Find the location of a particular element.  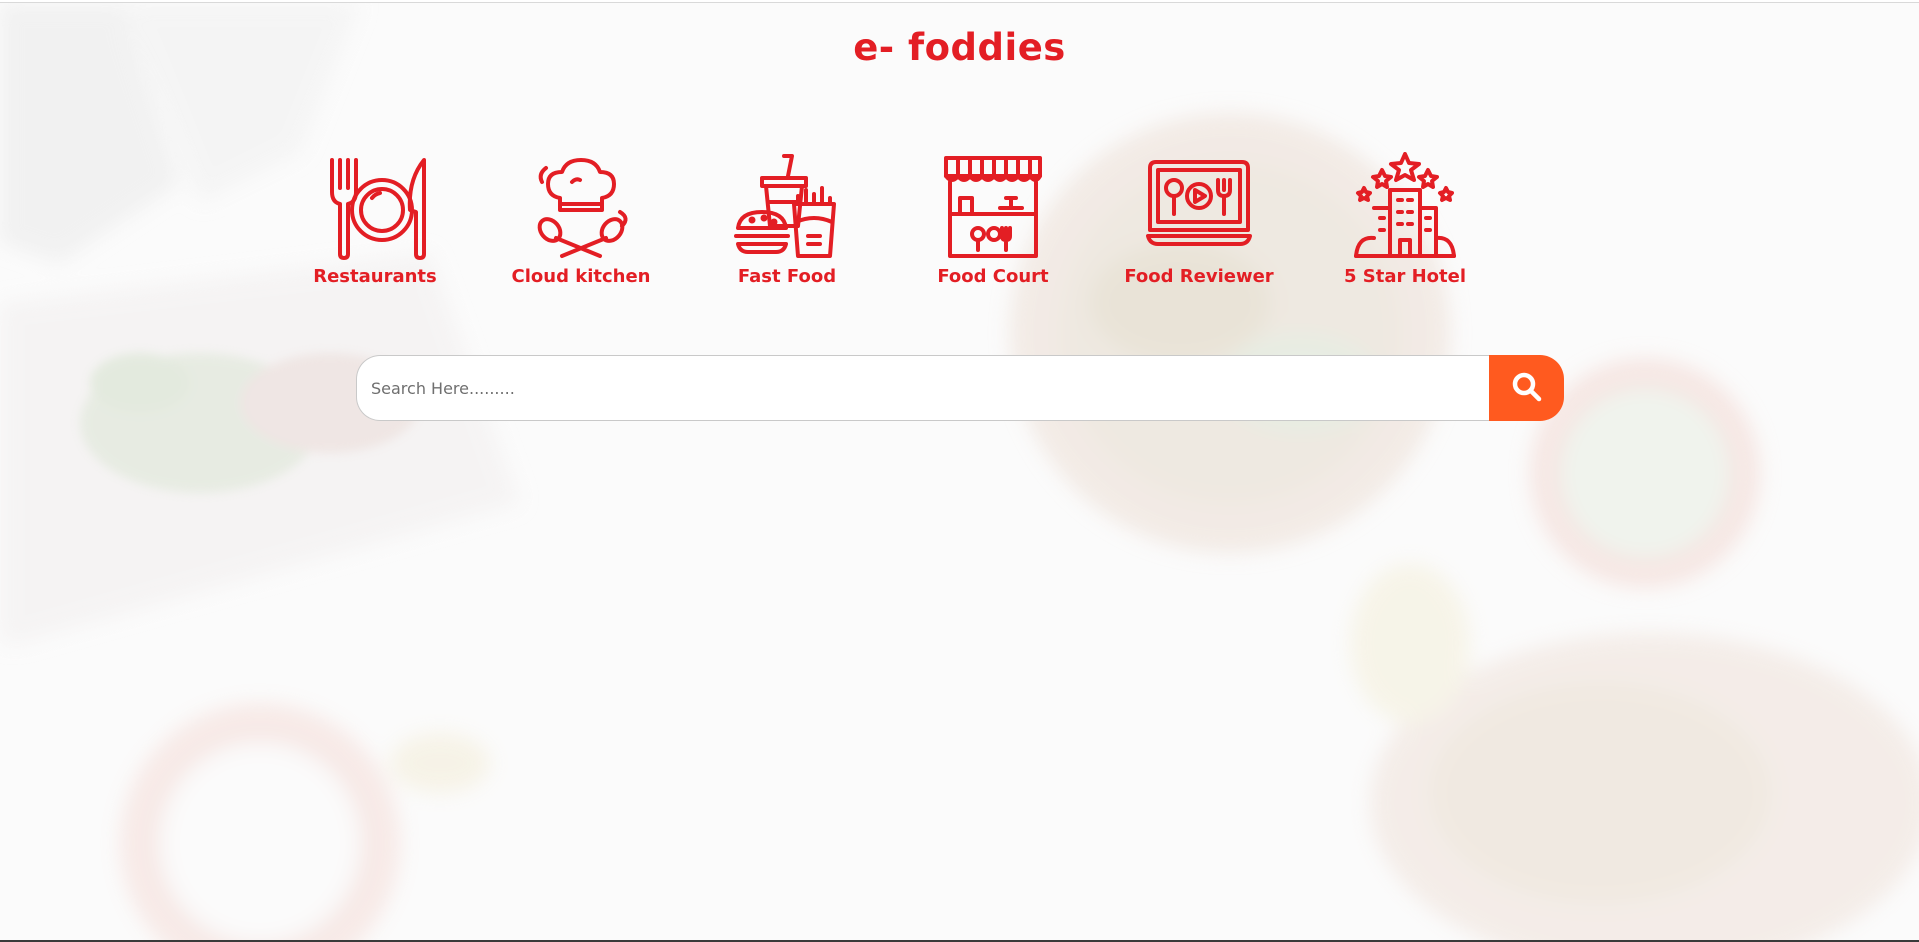

search-button is located at coordinates (1526, 388).